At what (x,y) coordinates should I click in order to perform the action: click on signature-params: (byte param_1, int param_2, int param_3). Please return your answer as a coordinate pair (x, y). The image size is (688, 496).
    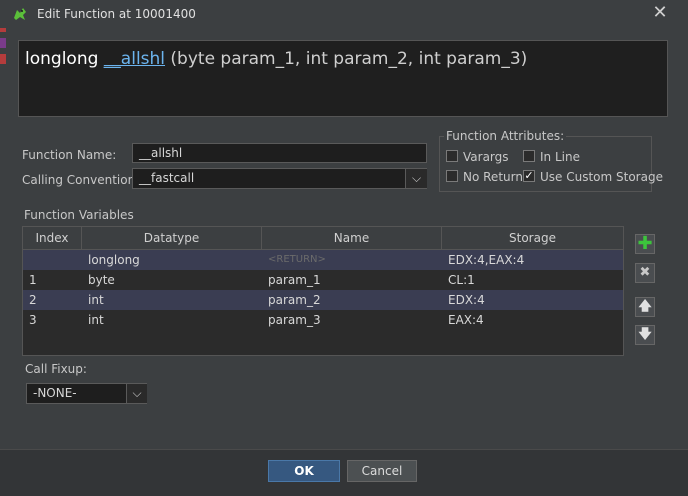
    Looking at the image, I should click on (346, 59).